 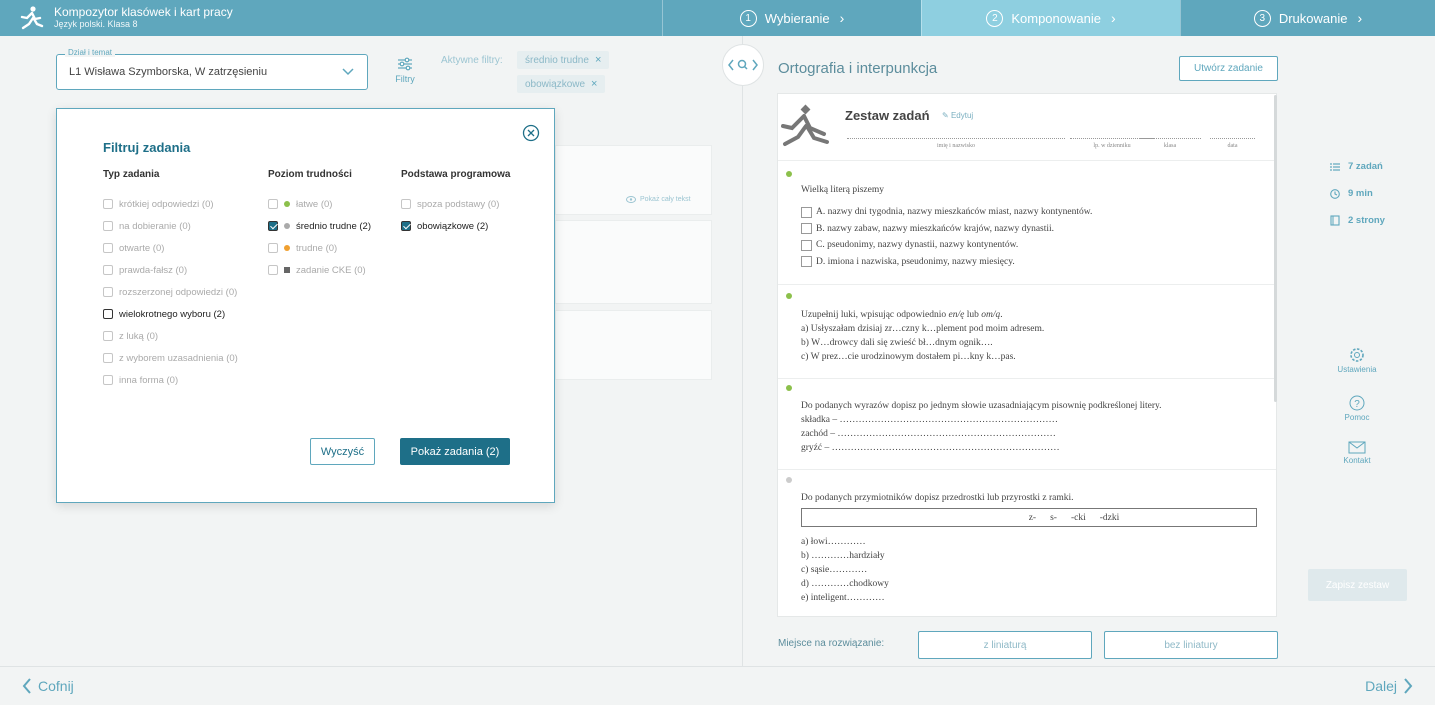 What do you see at coordinates (1351, 193) in the screenshot?
I see `time-stat: 9 min` at bounding box center [1351, 193].